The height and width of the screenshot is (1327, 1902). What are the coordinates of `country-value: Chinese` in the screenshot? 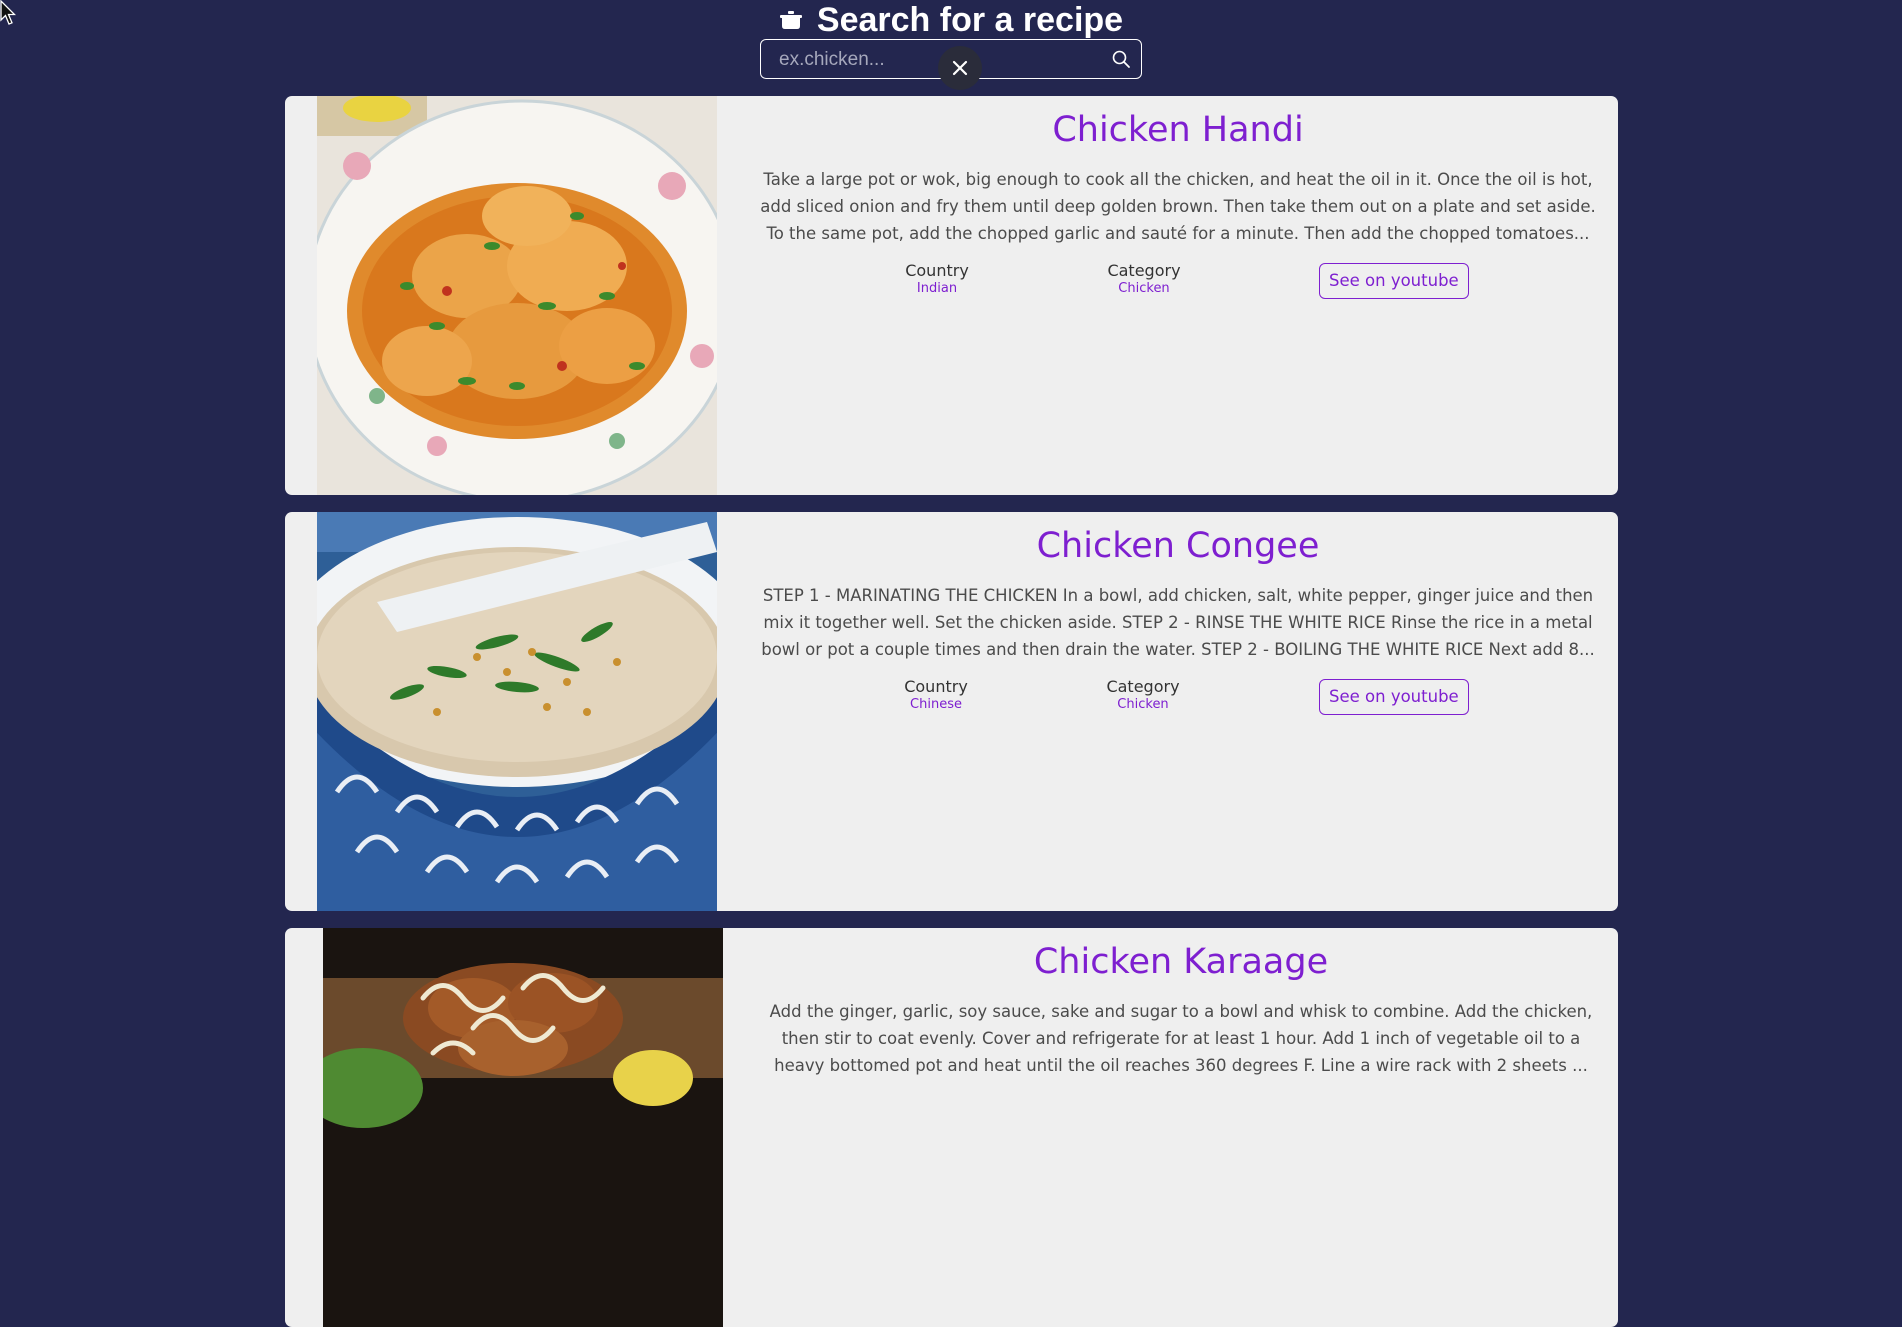 It's located at (936, 704).